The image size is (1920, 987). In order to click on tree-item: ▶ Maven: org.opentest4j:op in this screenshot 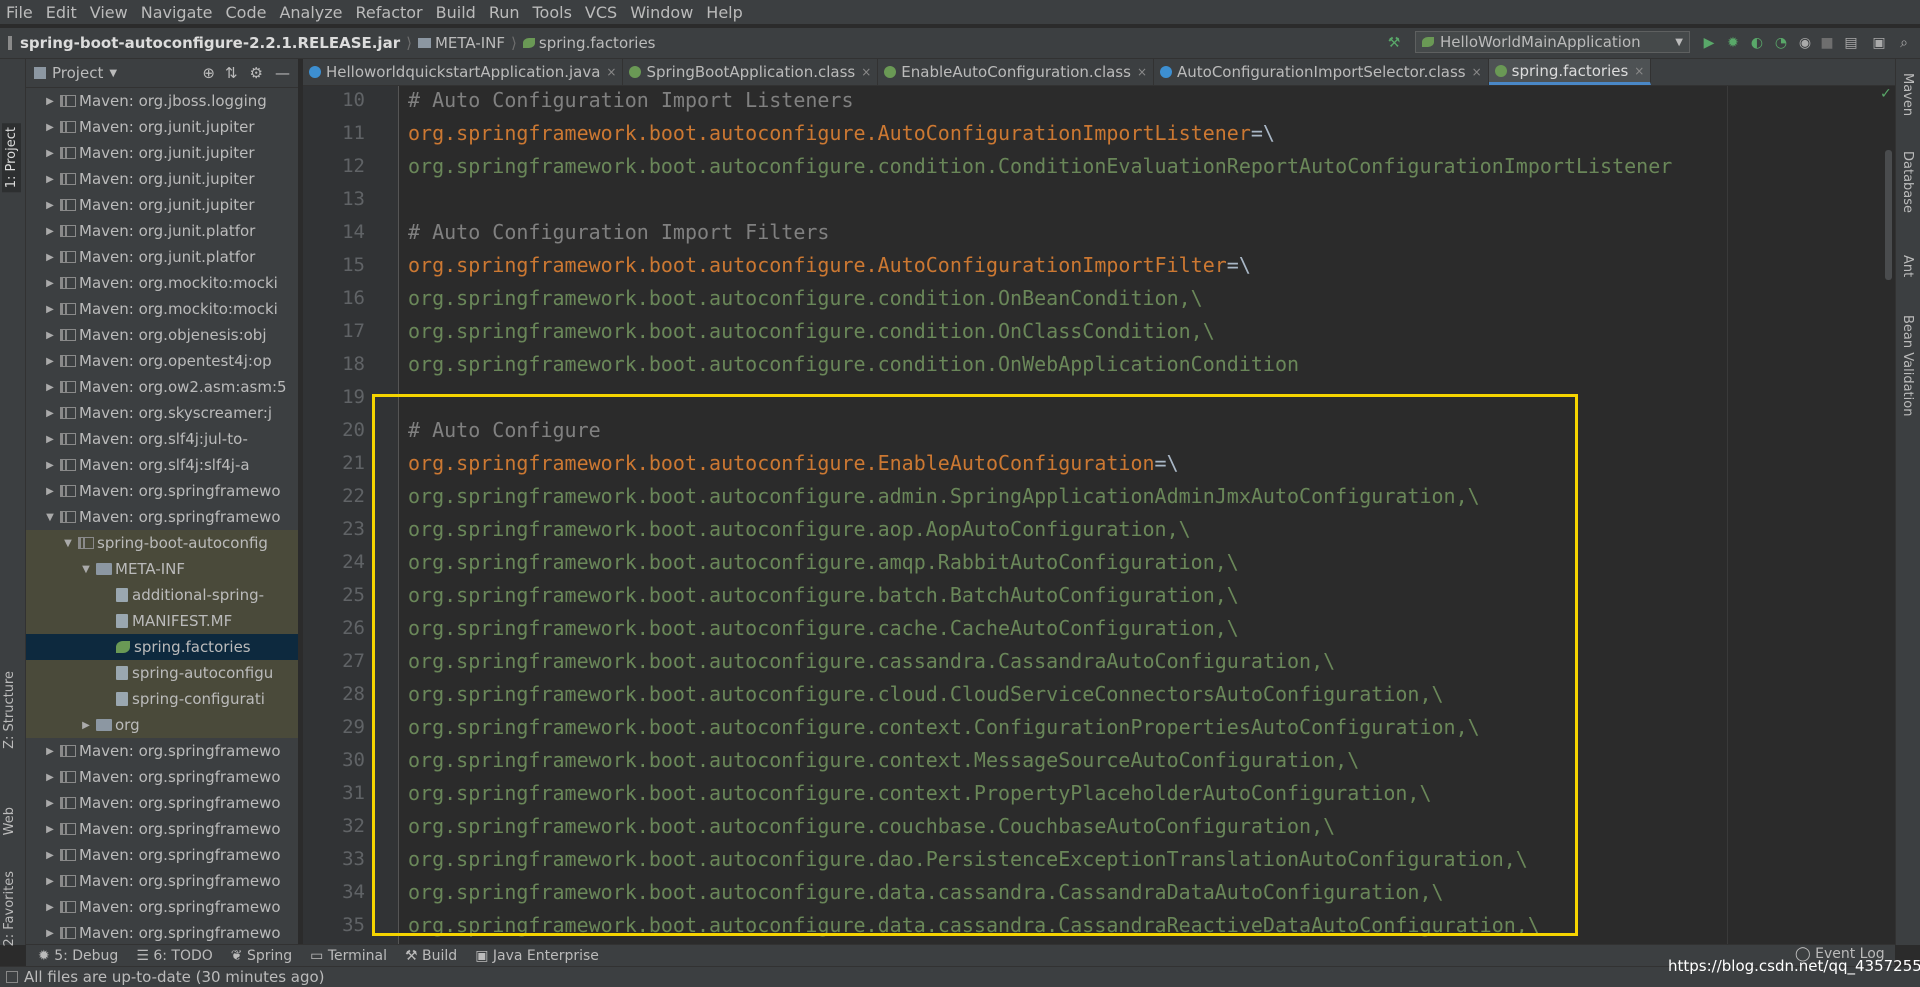, I will do `click(162, 361)`.